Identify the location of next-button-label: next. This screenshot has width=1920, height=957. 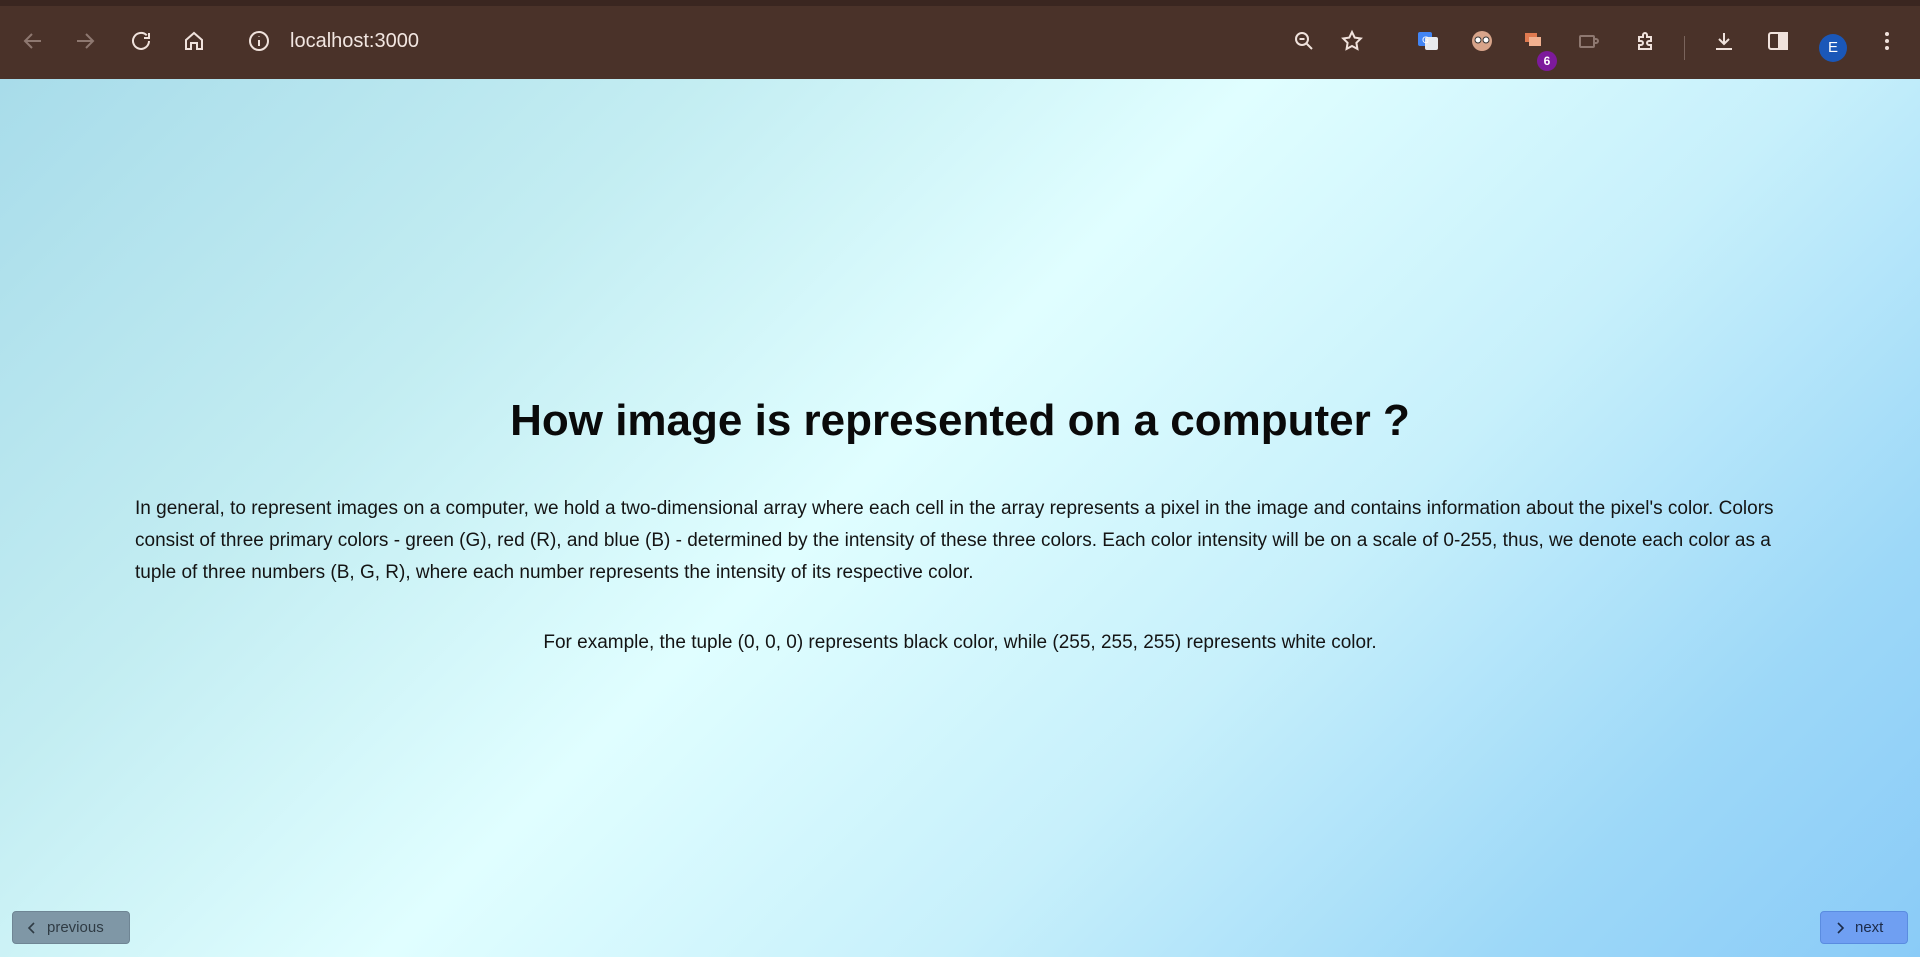
(1869, 927).